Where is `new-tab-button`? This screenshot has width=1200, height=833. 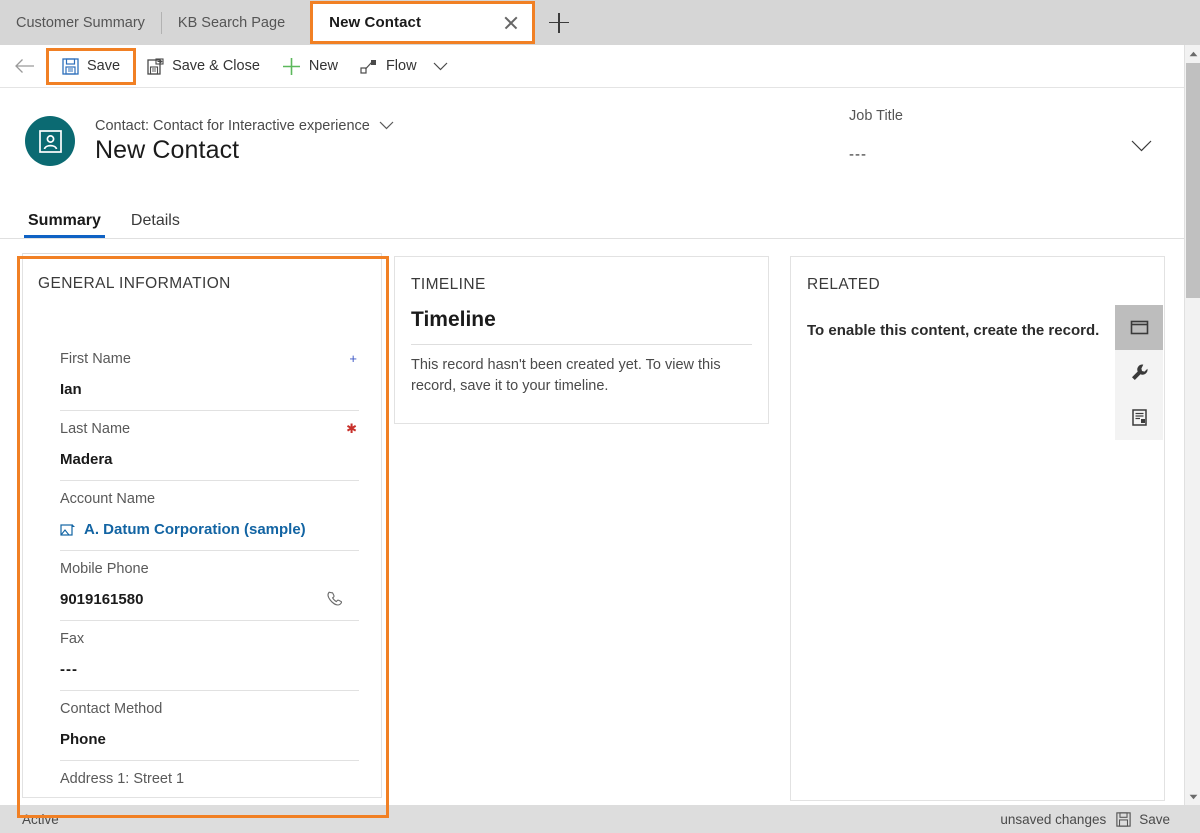
new-tab-button is located at coordinates (559, 22).